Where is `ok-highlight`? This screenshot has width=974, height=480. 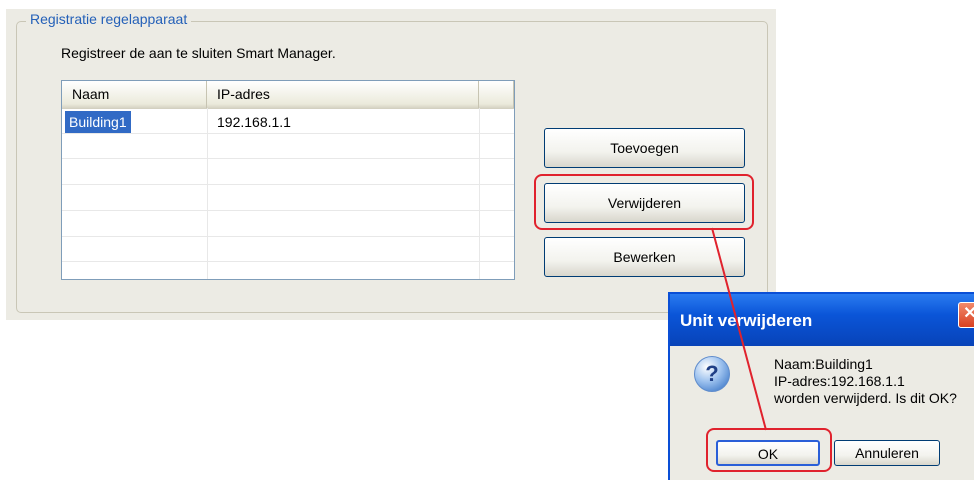
ok-highlight is located at coordinates (769, 450).